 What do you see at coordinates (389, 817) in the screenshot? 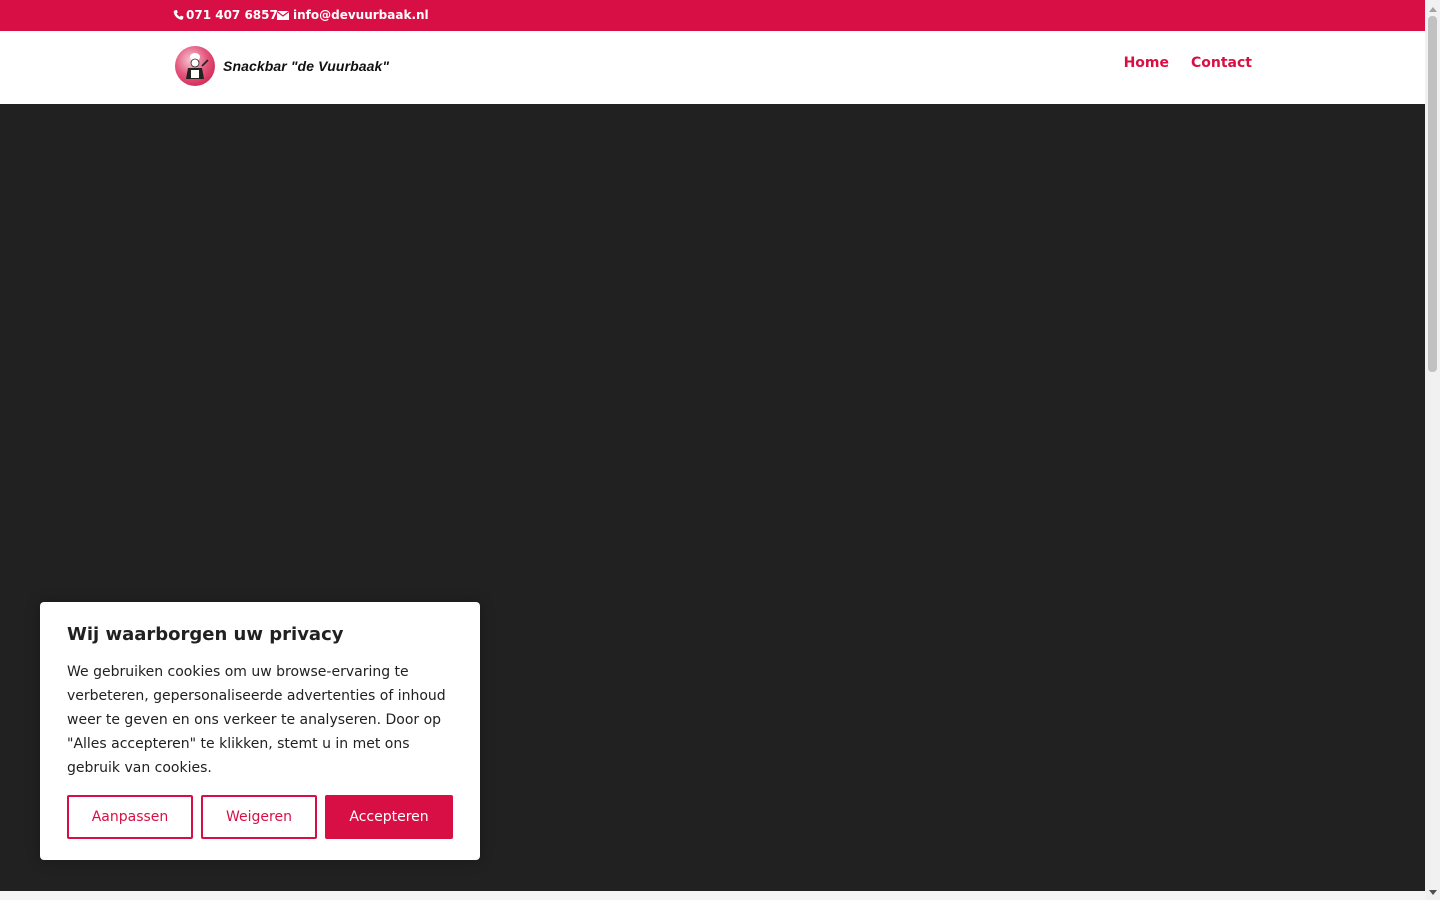
I see `accept-button: Accepteren` at bounding box center [389, 817].